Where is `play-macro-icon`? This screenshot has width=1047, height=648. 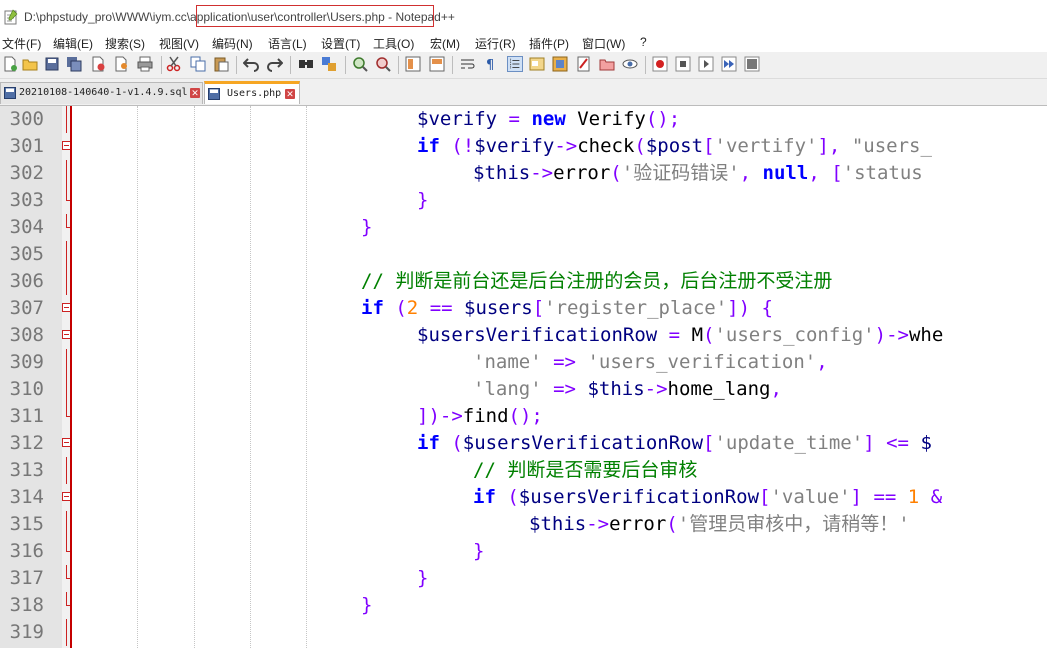 play-macro-icon is located at coordinates (706, 64).